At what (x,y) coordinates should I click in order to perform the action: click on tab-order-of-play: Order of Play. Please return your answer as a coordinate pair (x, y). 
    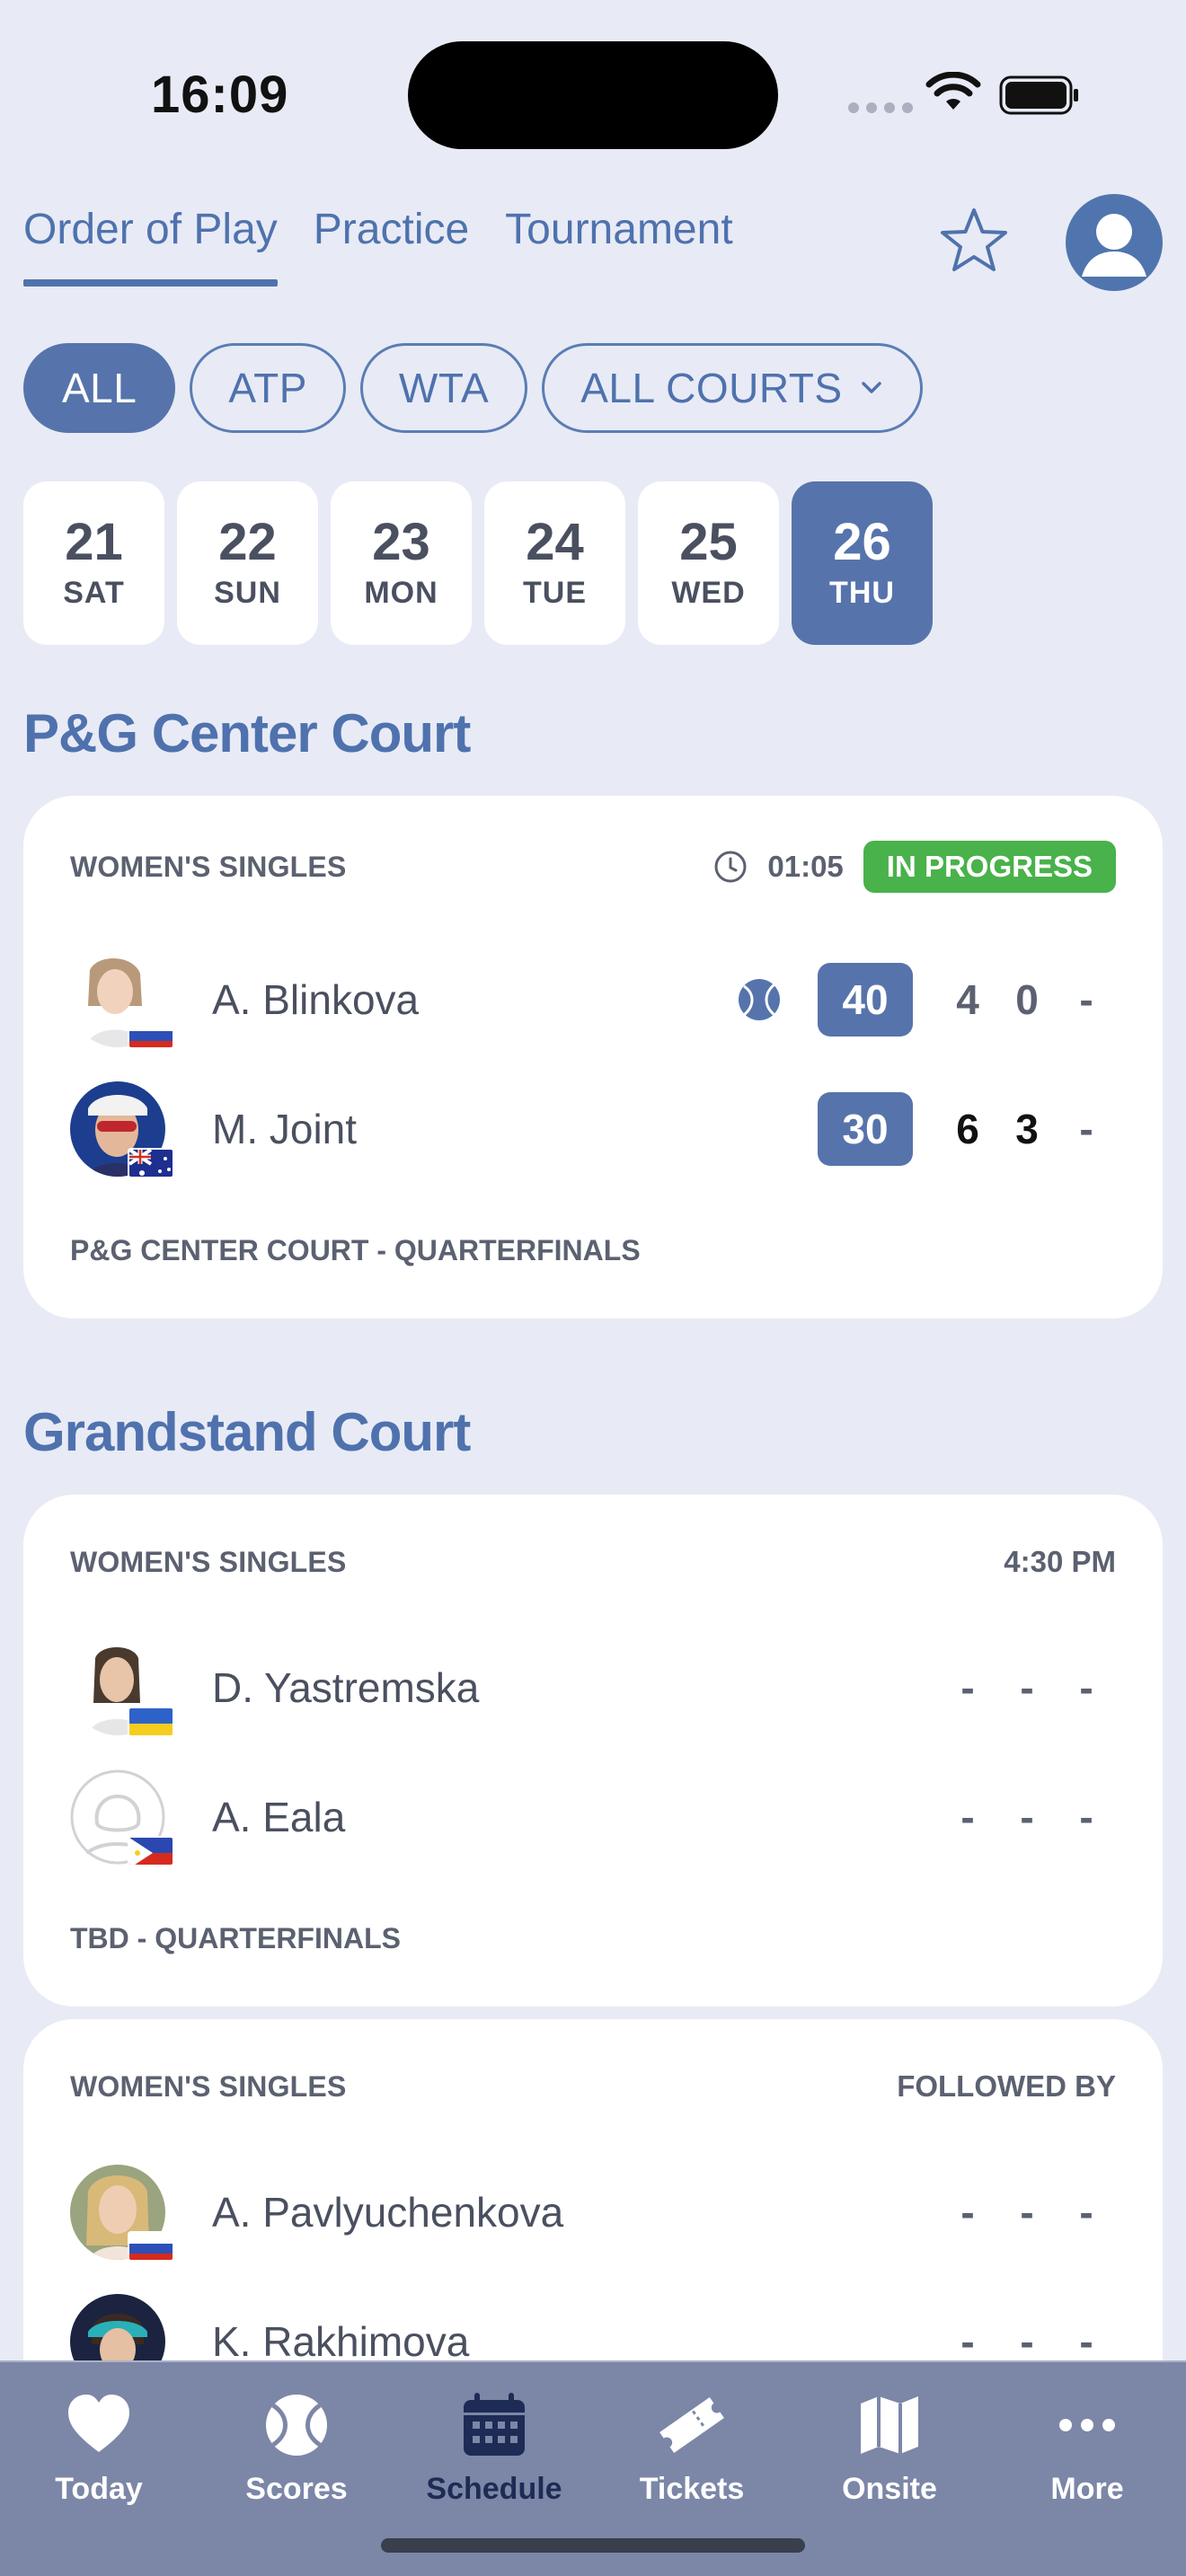
    Looking at the image, I should click on (150, 246).